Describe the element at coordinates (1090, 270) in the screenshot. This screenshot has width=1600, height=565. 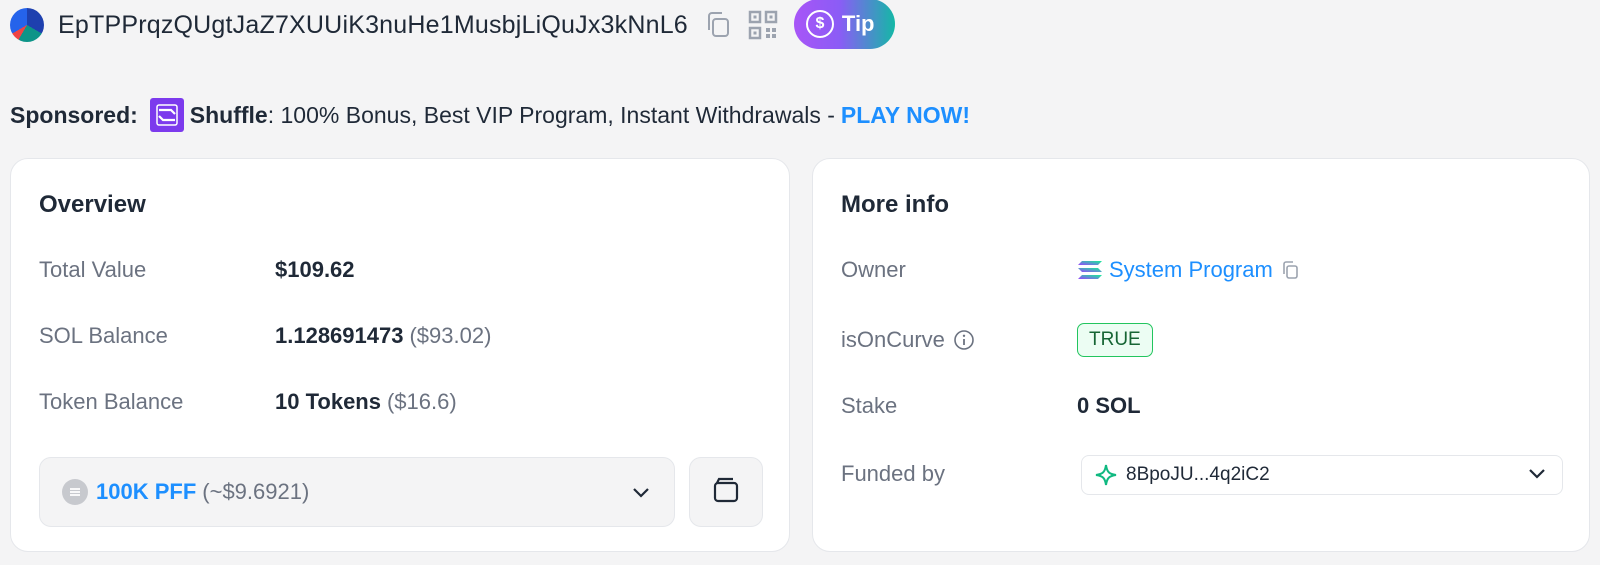
I see `solana-icon` at that location.